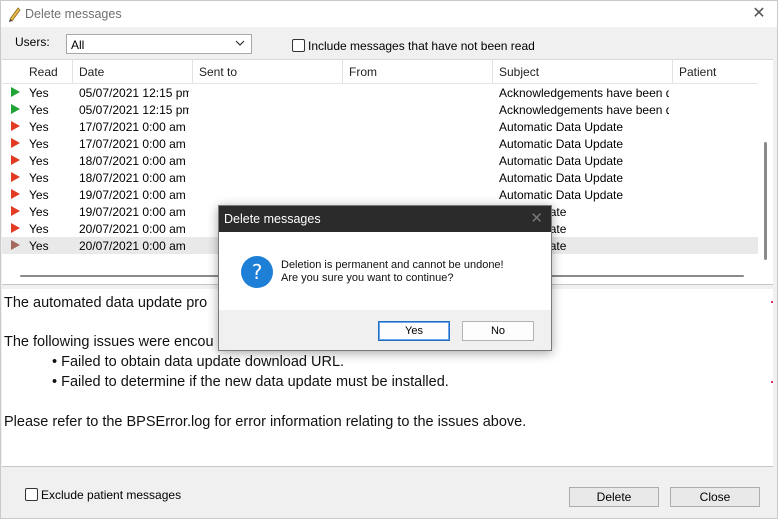  What do you see at coordinates (367, 278) in the screenshot?
I see `dialog-message-line: Are you sure you want to continue?` at bounding box center [367, 278].